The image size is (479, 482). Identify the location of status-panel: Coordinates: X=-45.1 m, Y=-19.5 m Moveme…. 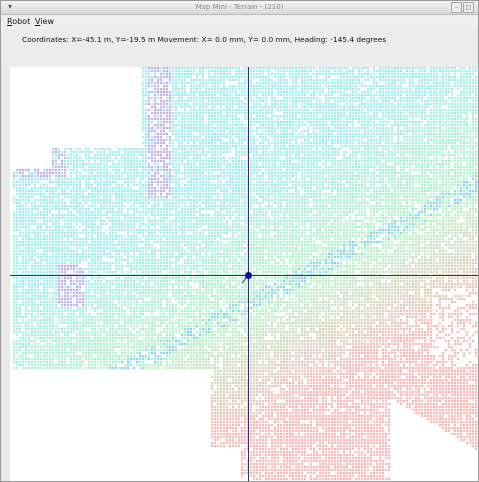
(239, 48).